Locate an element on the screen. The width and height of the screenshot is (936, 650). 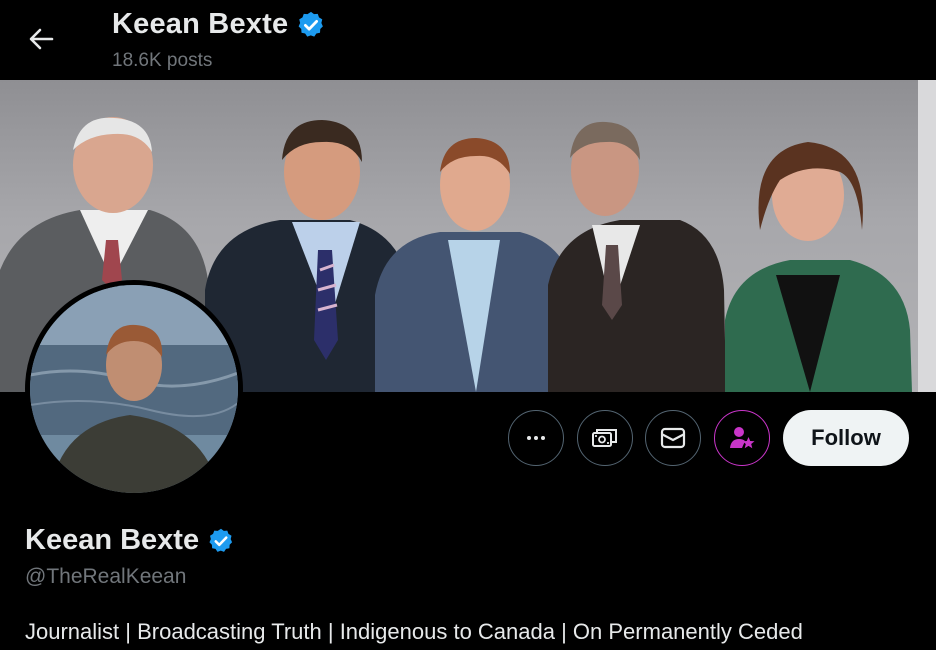
arrow-left-icon is located at coordinates (41, 39).